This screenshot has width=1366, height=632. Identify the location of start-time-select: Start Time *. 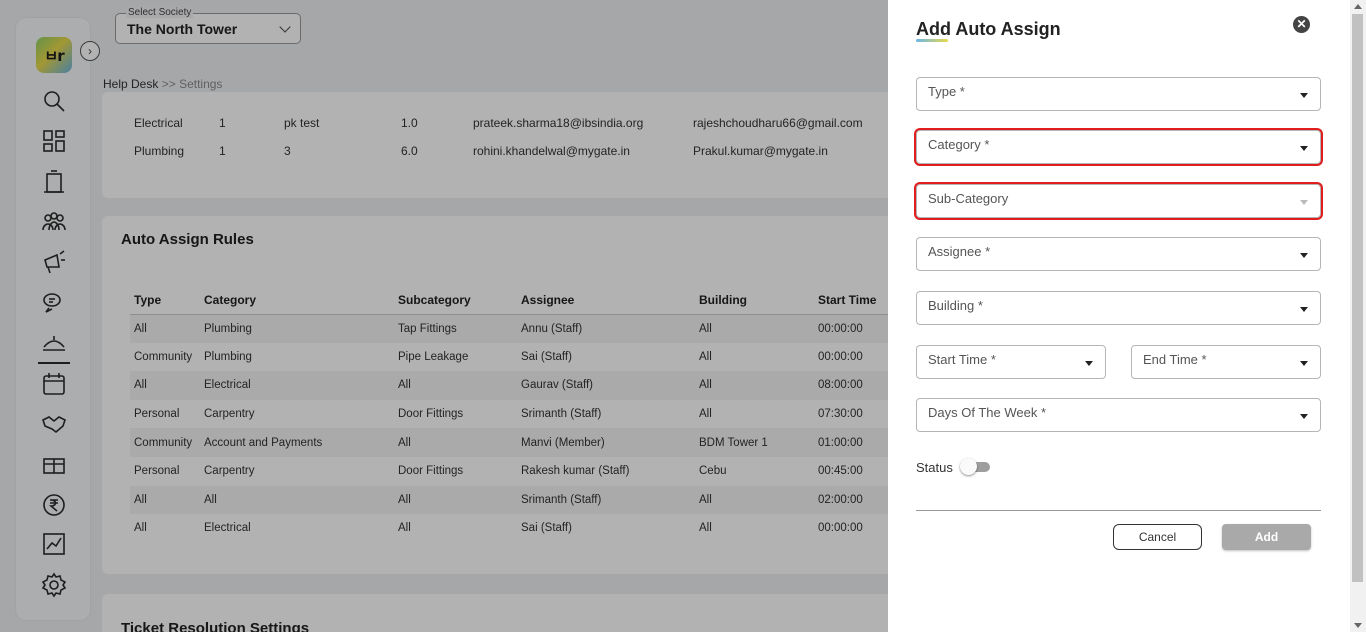
(1011, 362).